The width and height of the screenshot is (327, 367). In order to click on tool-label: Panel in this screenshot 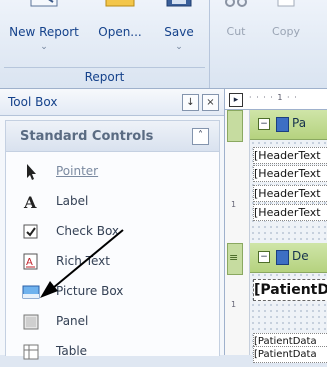, I will do `click(72, 321)`.